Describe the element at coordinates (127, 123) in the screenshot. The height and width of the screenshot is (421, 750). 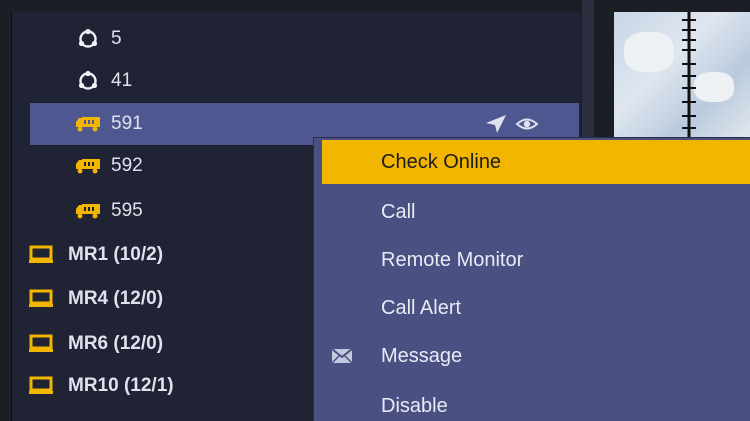
I see `tree-item-label: 591` at that location.